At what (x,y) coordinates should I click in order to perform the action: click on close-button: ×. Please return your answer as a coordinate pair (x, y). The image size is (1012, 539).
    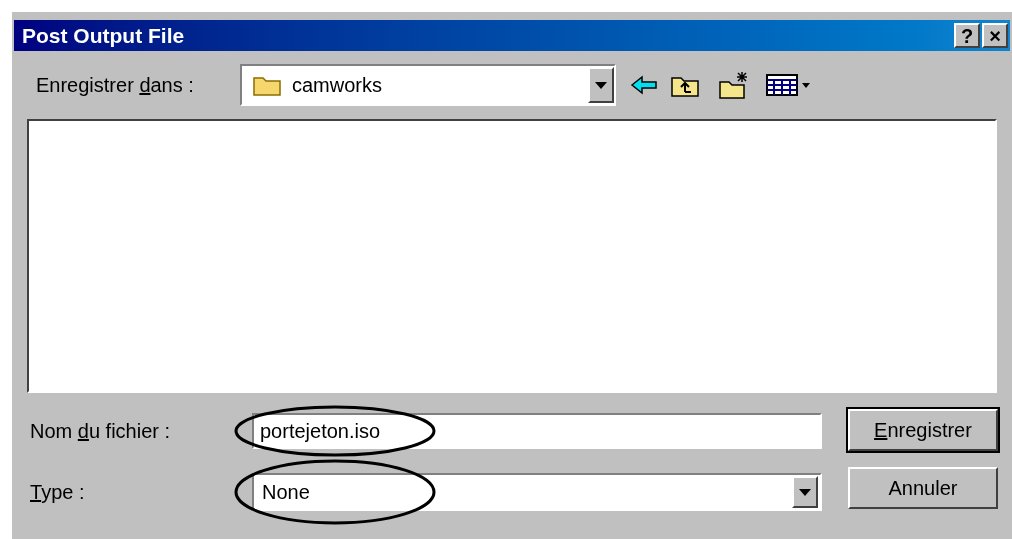
    Looking at the image, I should click on (995, 35).